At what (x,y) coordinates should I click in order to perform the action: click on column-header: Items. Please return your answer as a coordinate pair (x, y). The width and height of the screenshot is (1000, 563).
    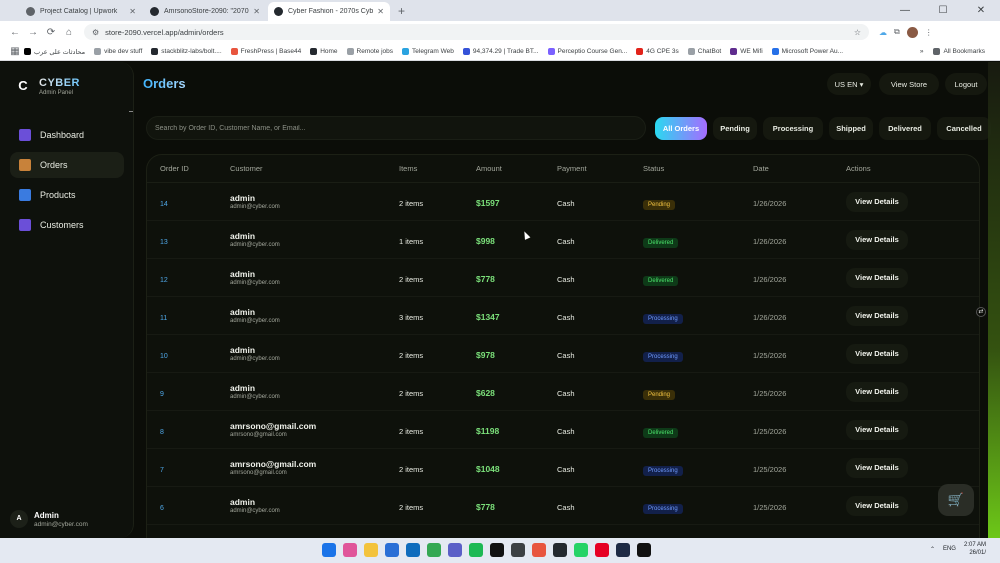
    Looking at the image, I should click on (437, 168).